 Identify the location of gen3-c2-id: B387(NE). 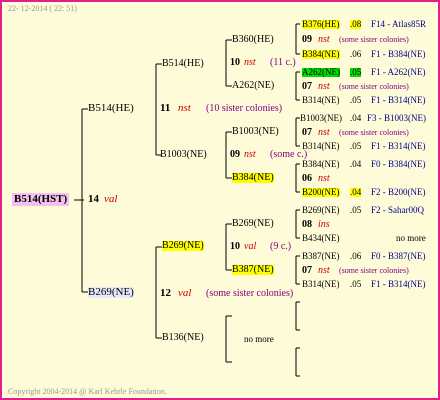
(253, 269).